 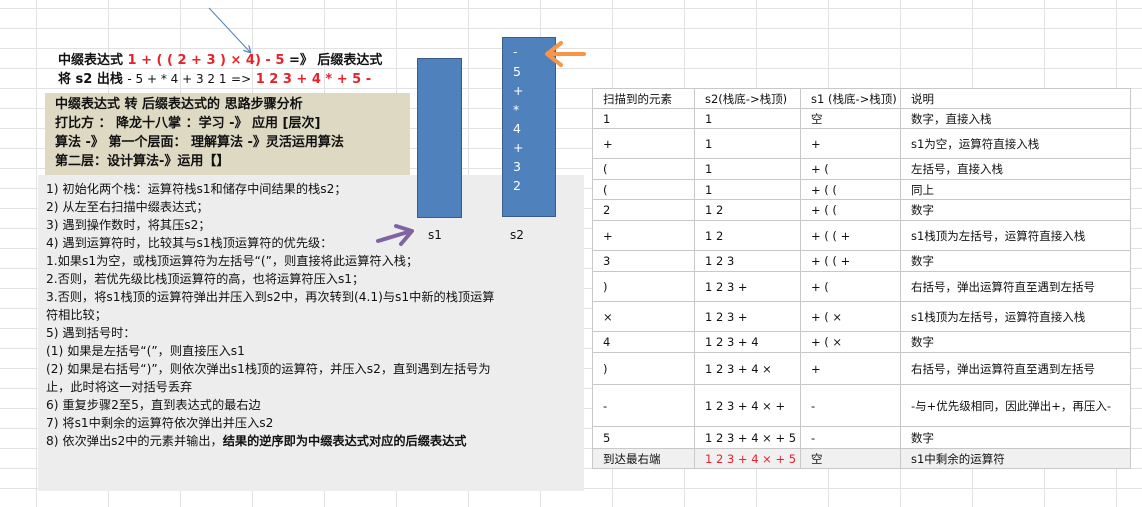 I want to click on table-row: ( 1 + ( 左括号，直接入栈, so click(x=861, y=169).